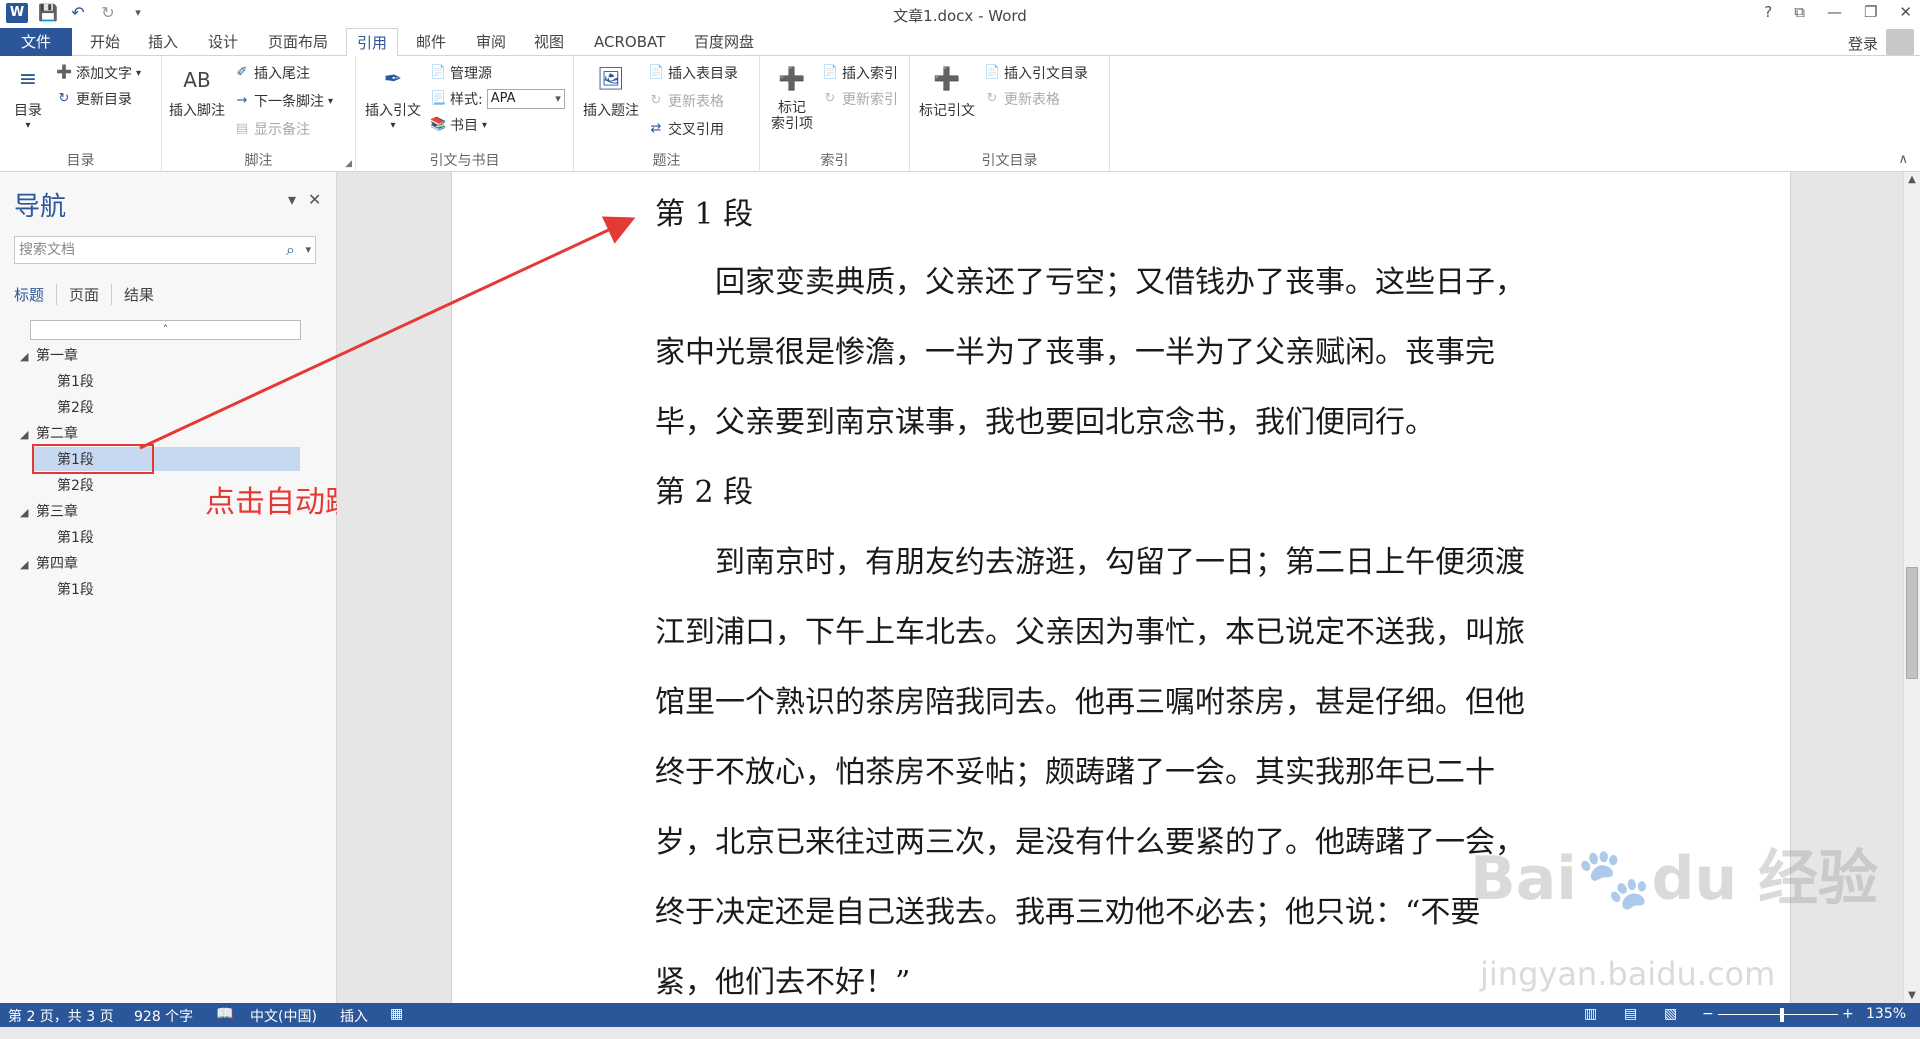 This screenshot has width=1920, height=1039. Describe the element at coordinates (393, 111) in the screenshot. I see `insert-citation-label: 插入引文` at that location.